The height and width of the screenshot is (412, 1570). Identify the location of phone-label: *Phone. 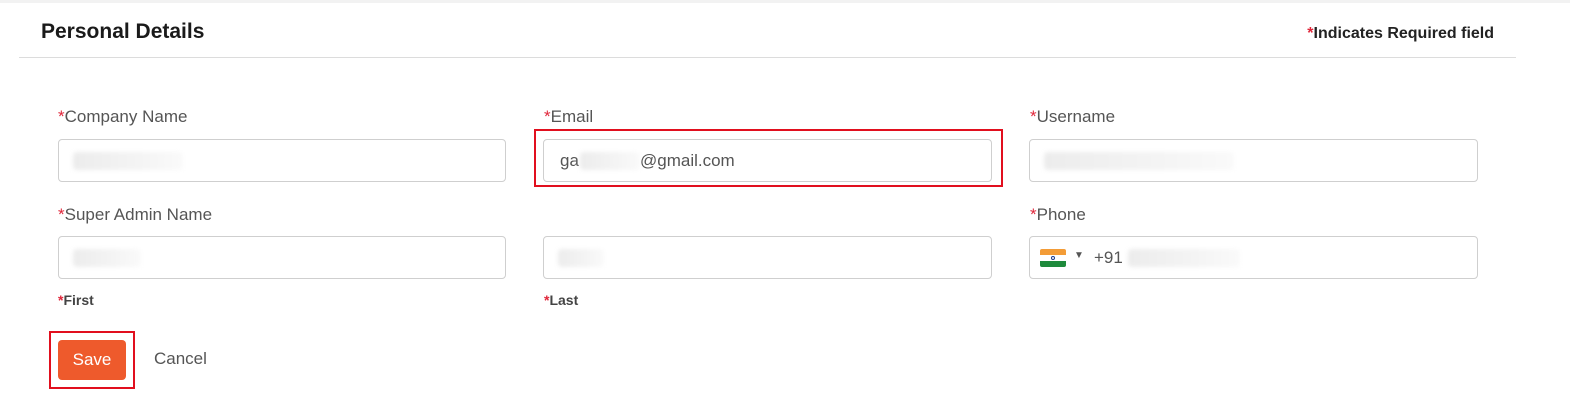
(1058, 215).